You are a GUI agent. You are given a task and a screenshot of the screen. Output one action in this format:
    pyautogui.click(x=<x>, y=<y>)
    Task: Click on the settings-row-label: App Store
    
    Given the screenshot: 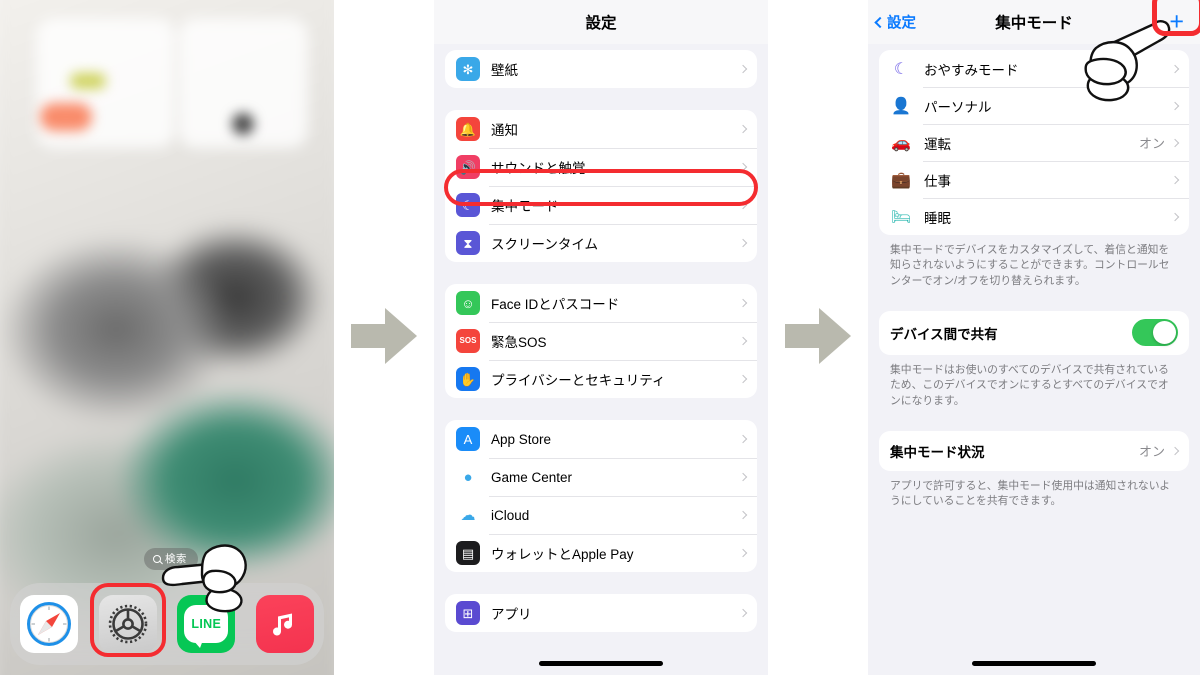 What is the action you would take?
    pyautogui.click(x=521, y=439)
    